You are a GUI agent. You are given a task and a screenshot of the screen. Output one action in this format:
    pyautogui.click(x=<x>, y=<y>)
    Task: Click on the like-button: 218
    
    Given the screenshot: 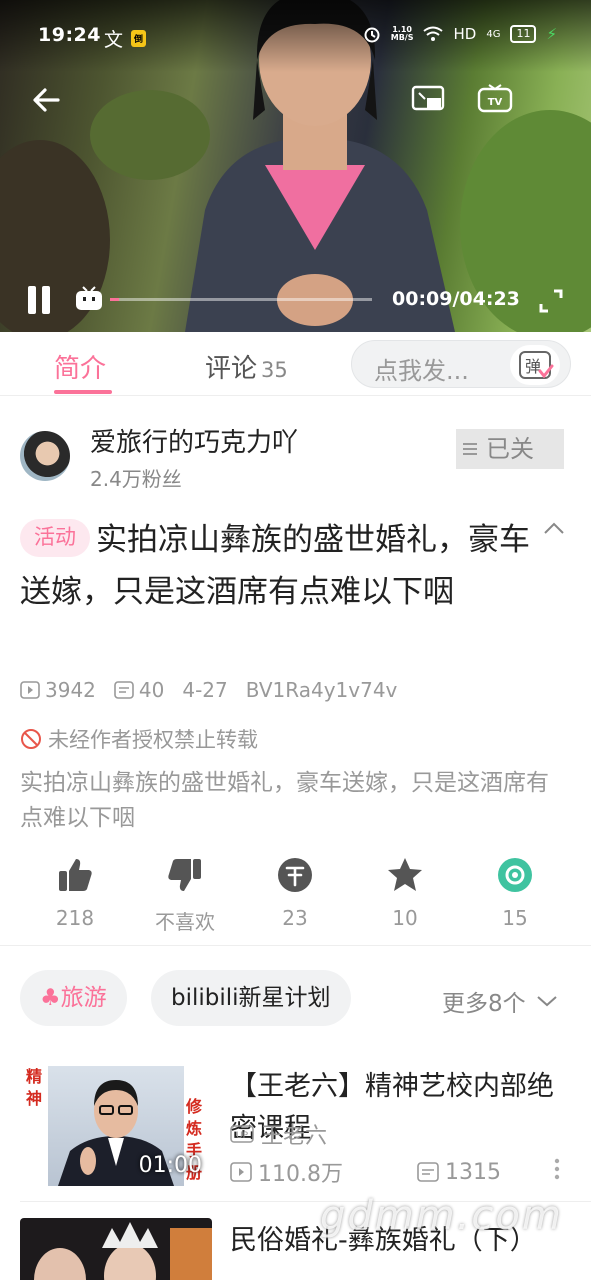 What is the action you would take?
    pyautogui.click(x=75, y=893)
    